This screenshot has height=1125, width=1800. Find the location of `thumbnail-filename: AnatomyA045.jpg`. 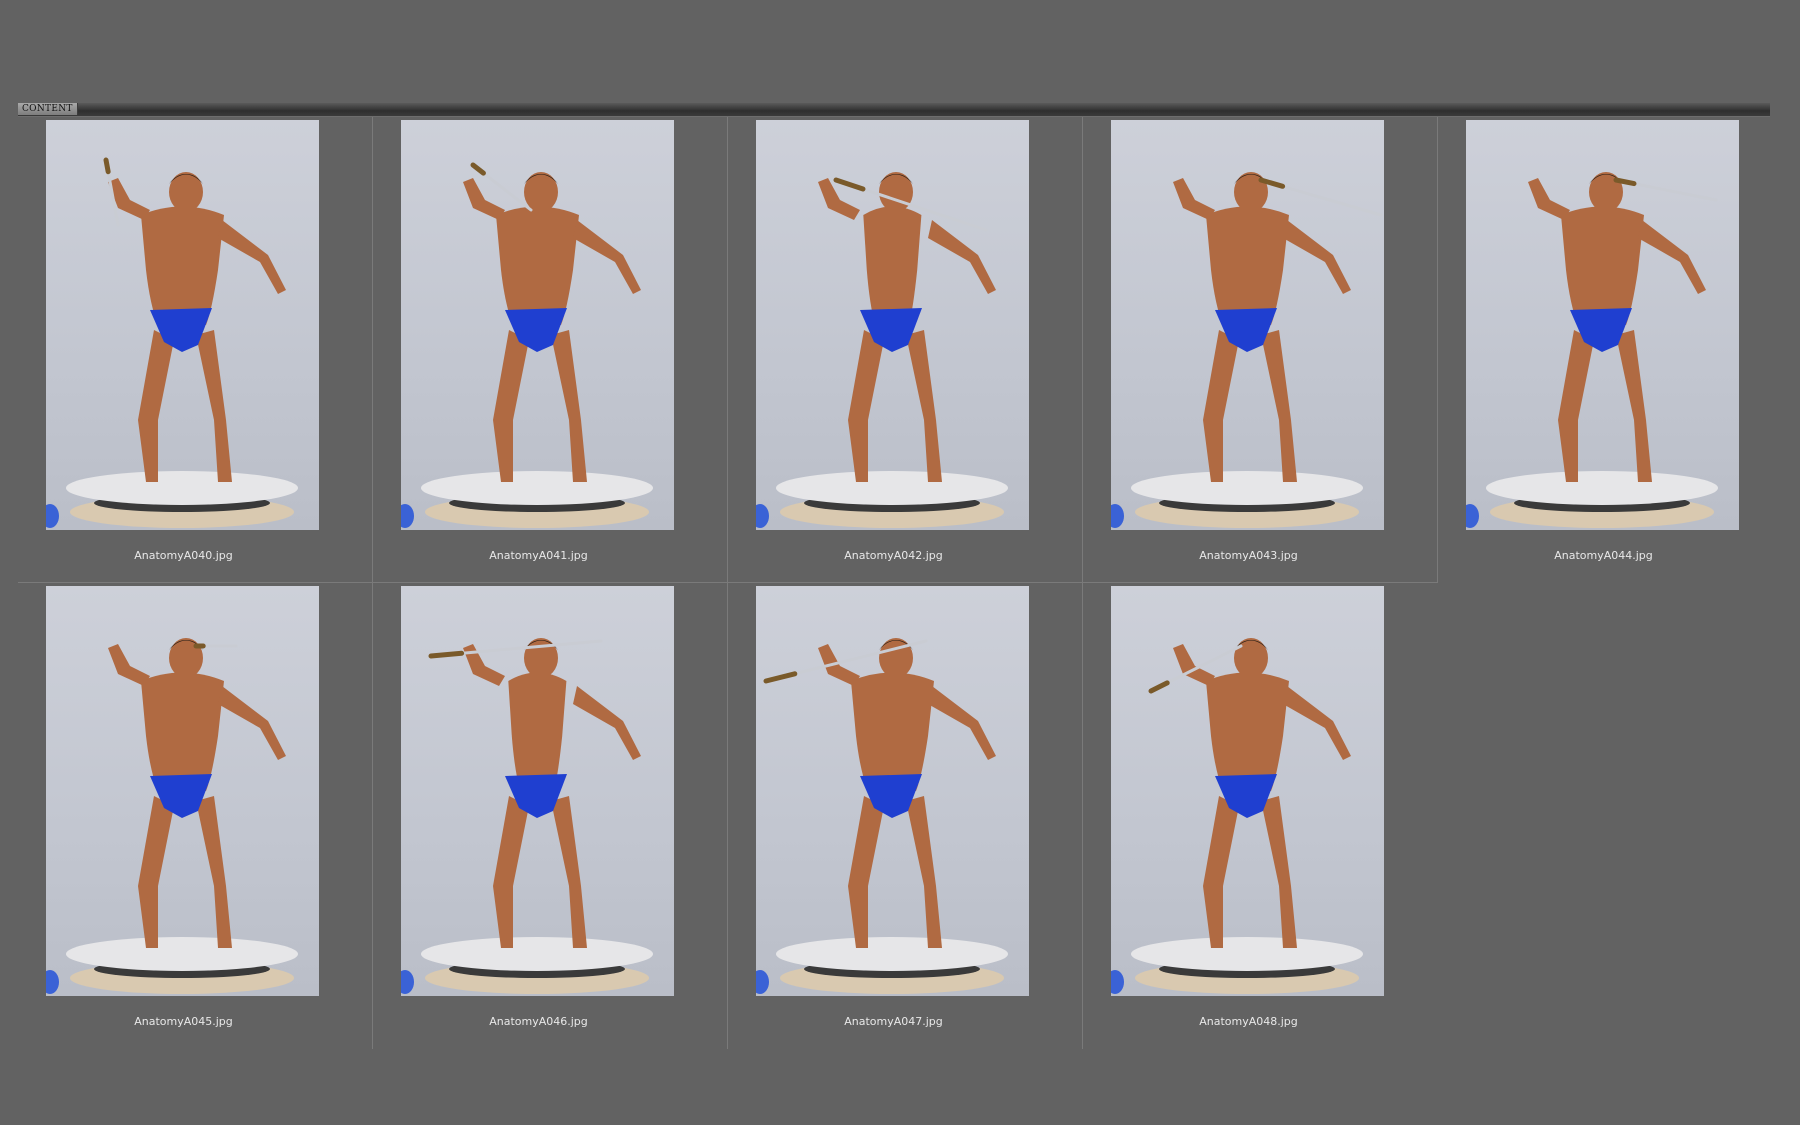

thumbnail-filename: AnatomyA045.jpg is located at coordinates (183, 1021).